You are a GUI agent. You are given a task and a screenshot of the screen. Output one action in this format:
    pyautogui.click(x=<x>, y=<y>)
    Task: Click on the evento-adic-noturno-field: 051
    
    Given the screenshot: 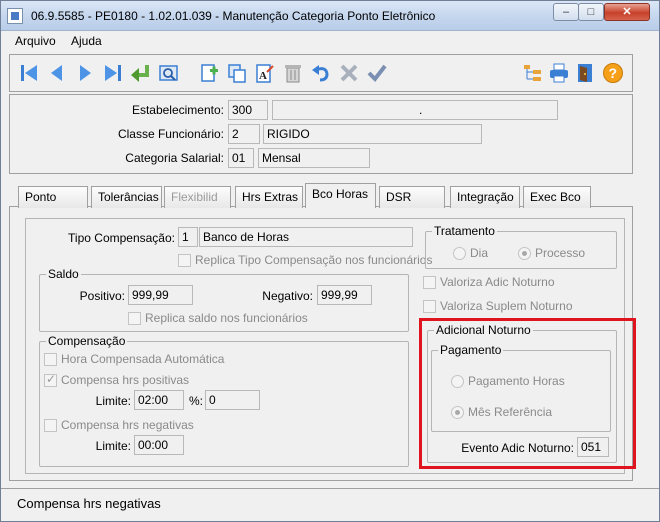 What is the action you would take?
    pyautogui.click(x=593, y=447)
    